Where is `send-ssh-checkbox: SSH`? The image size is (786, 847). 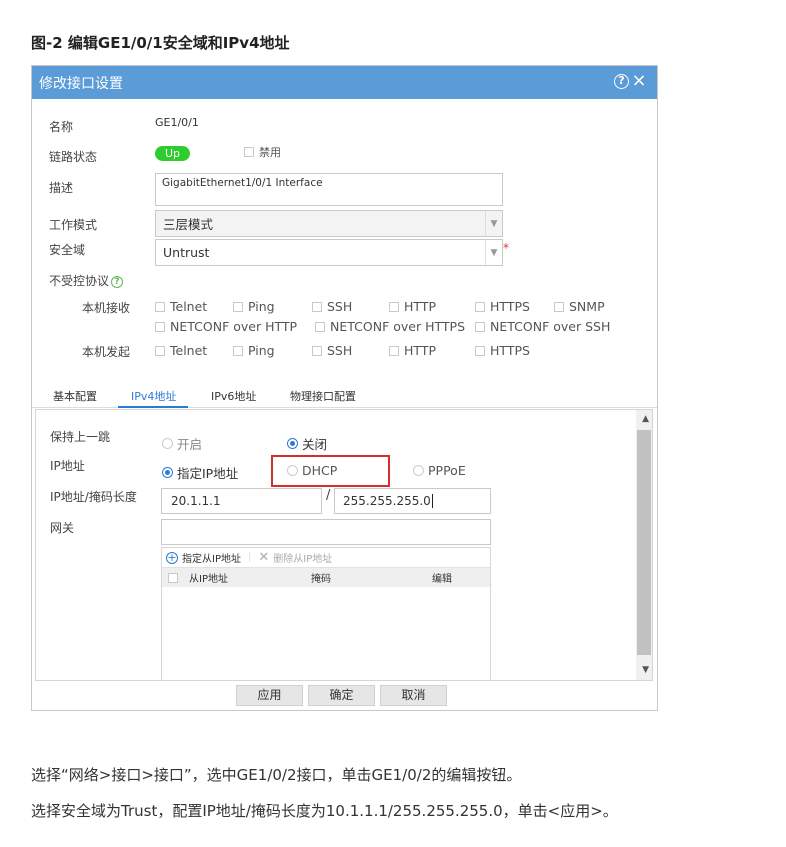
send-ssh-checkbox: SSH is located at coordinates (332, 350).